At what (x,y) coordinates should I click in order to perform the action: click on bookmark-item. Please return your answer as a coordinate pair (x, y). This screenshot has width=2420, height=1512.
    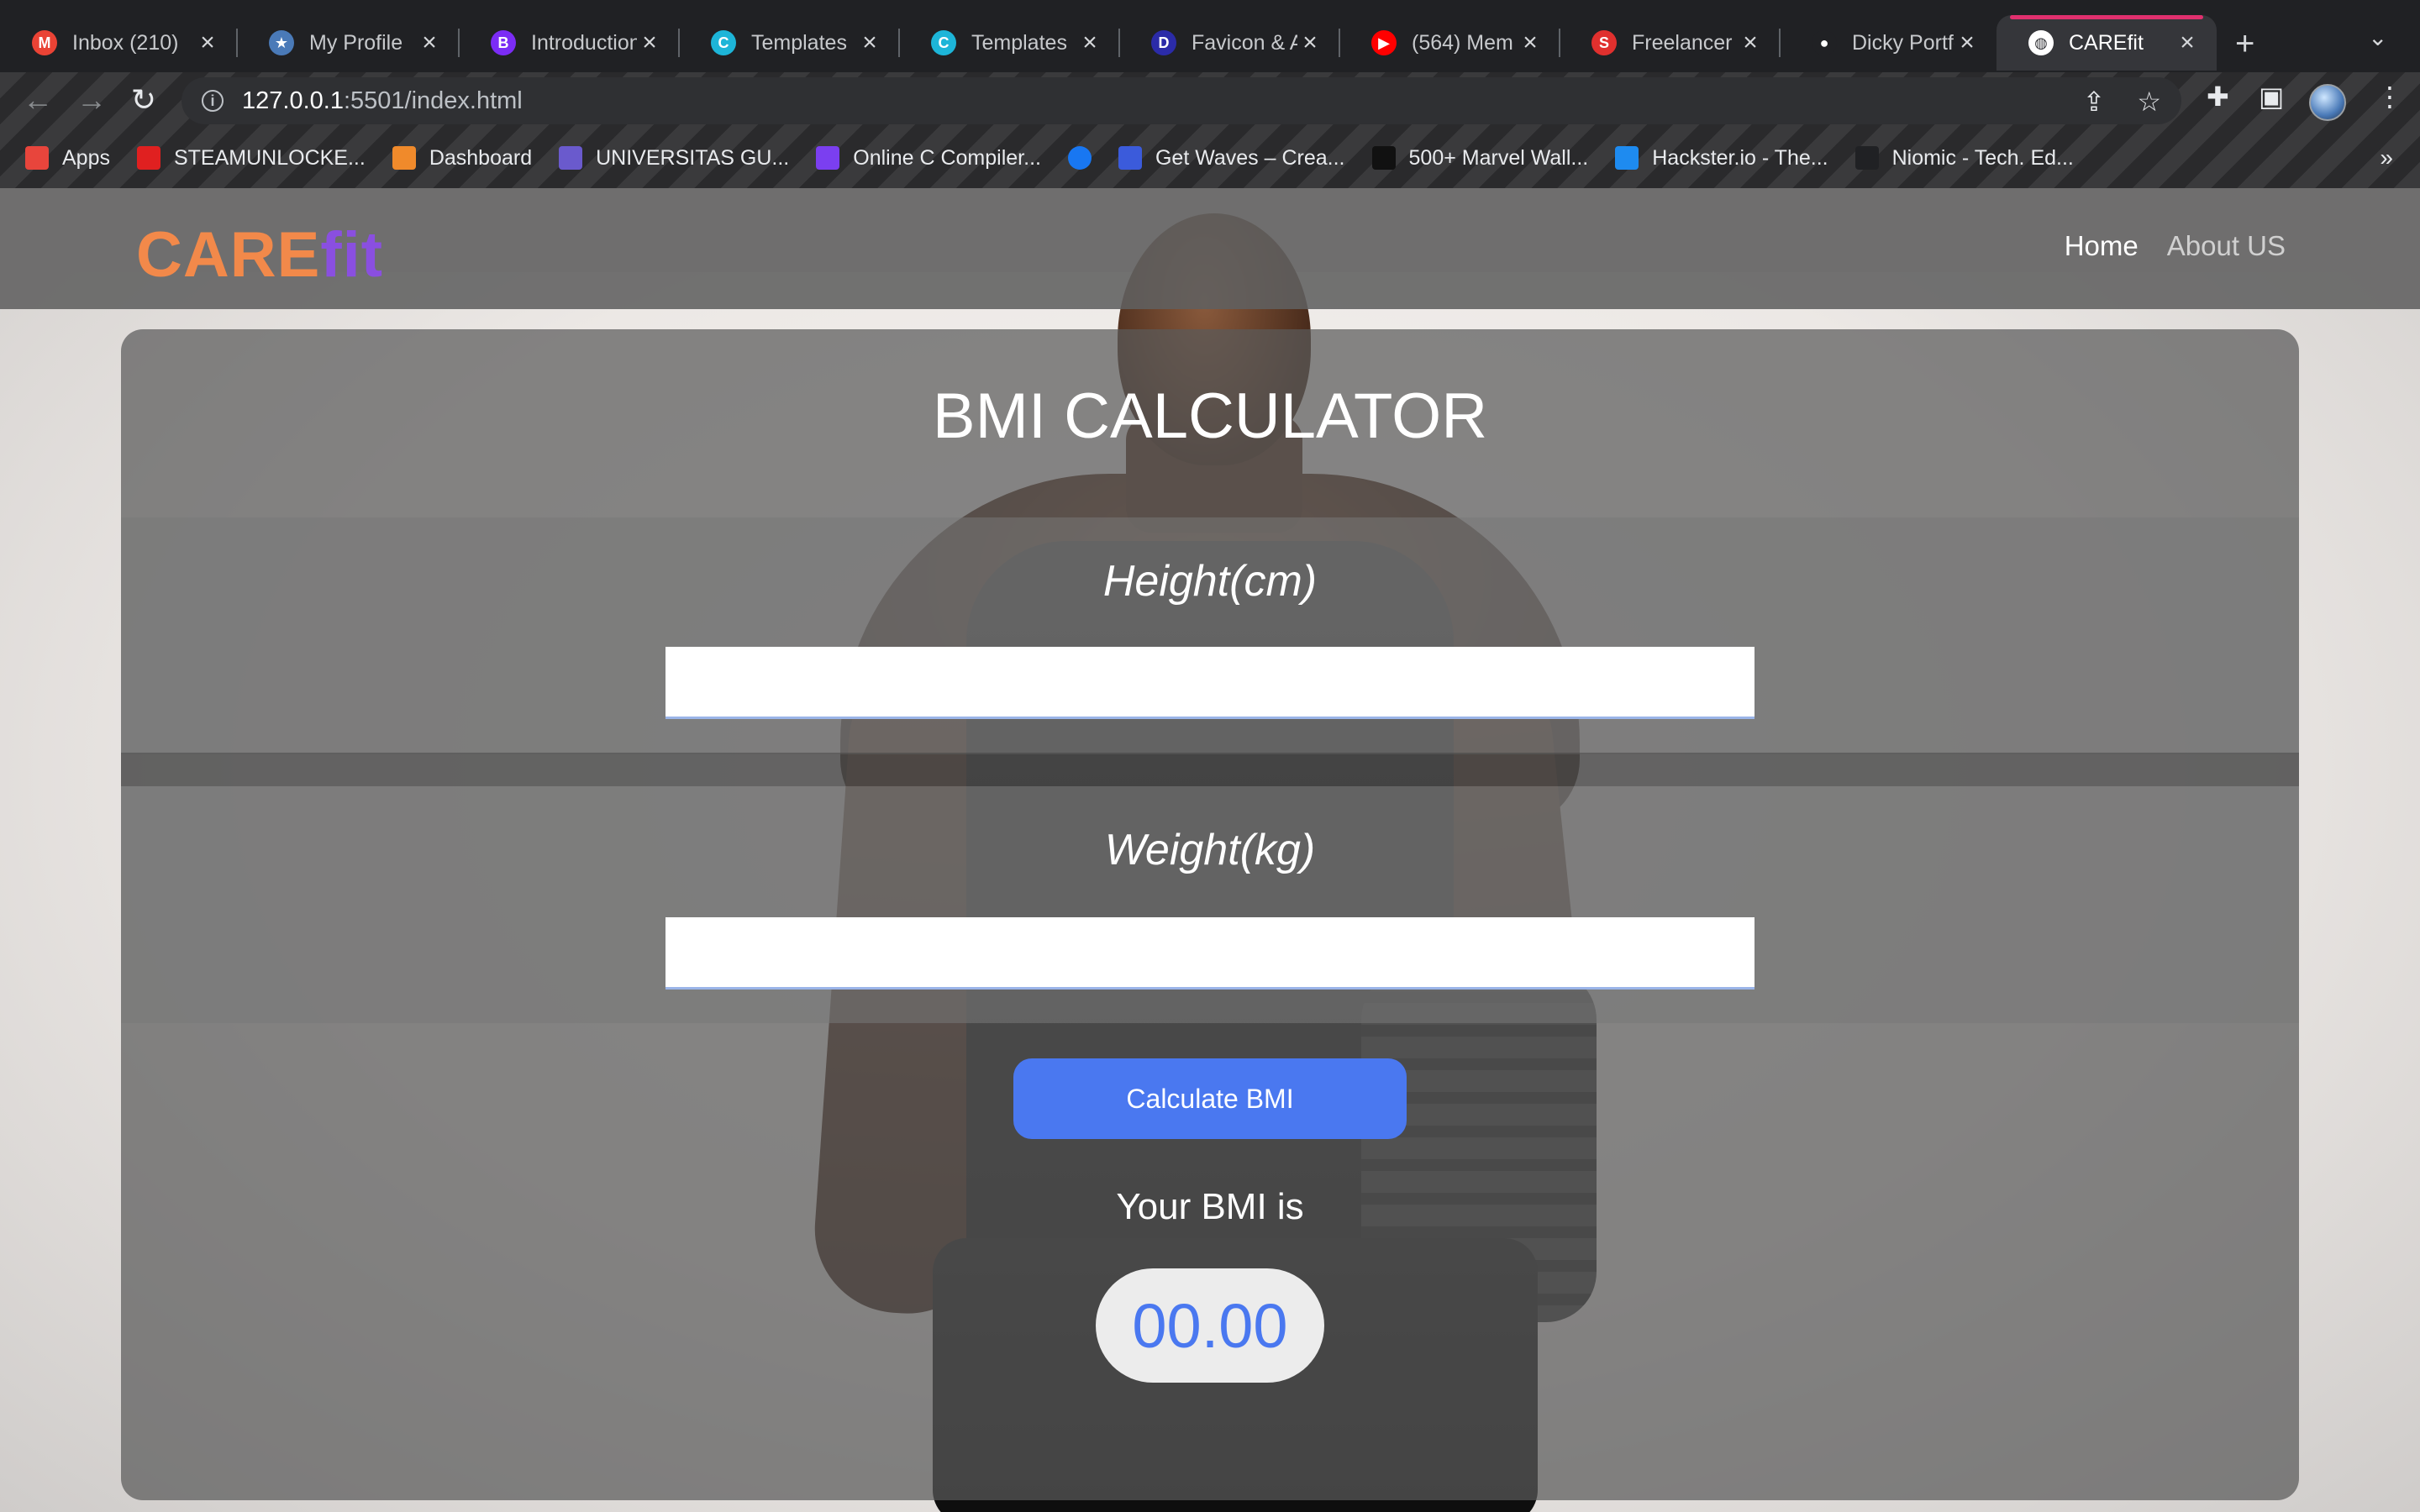
    Looking at the image, I should click on (1079, 158).